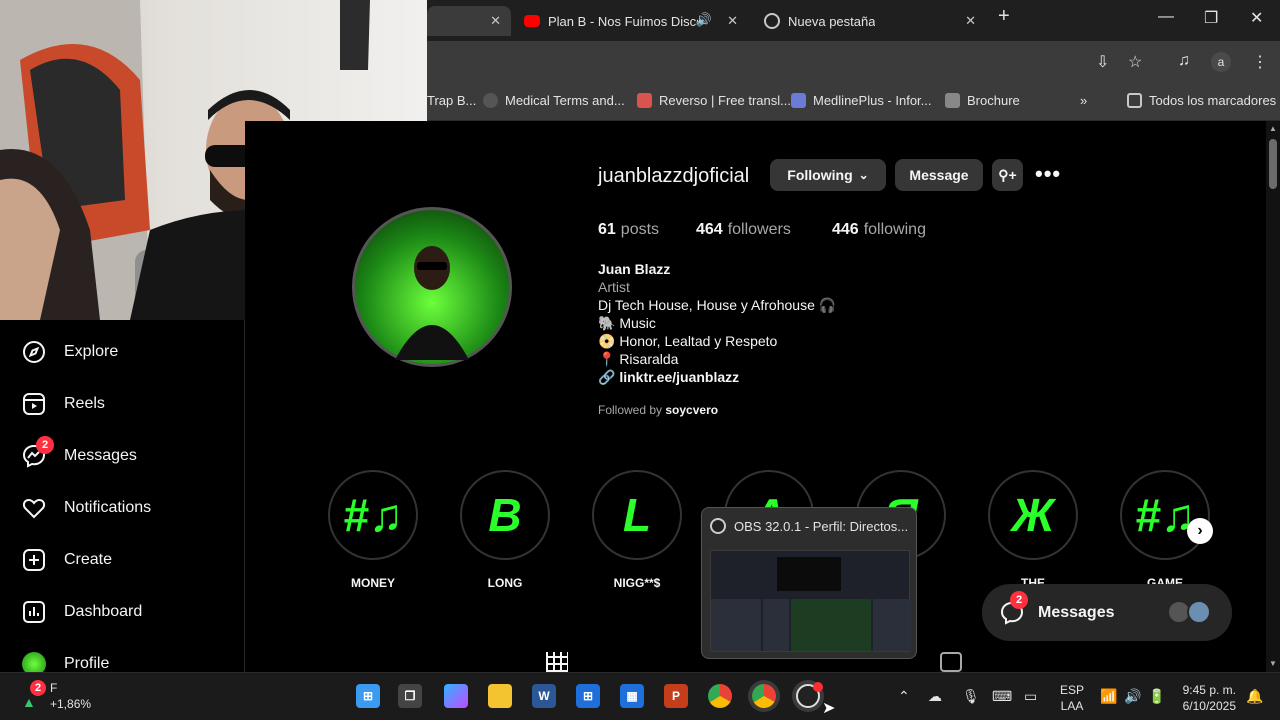  Describe the element at coordinates (63, 404) in the screenshot. I see `sidebar-item-reels: Reels` at that location.